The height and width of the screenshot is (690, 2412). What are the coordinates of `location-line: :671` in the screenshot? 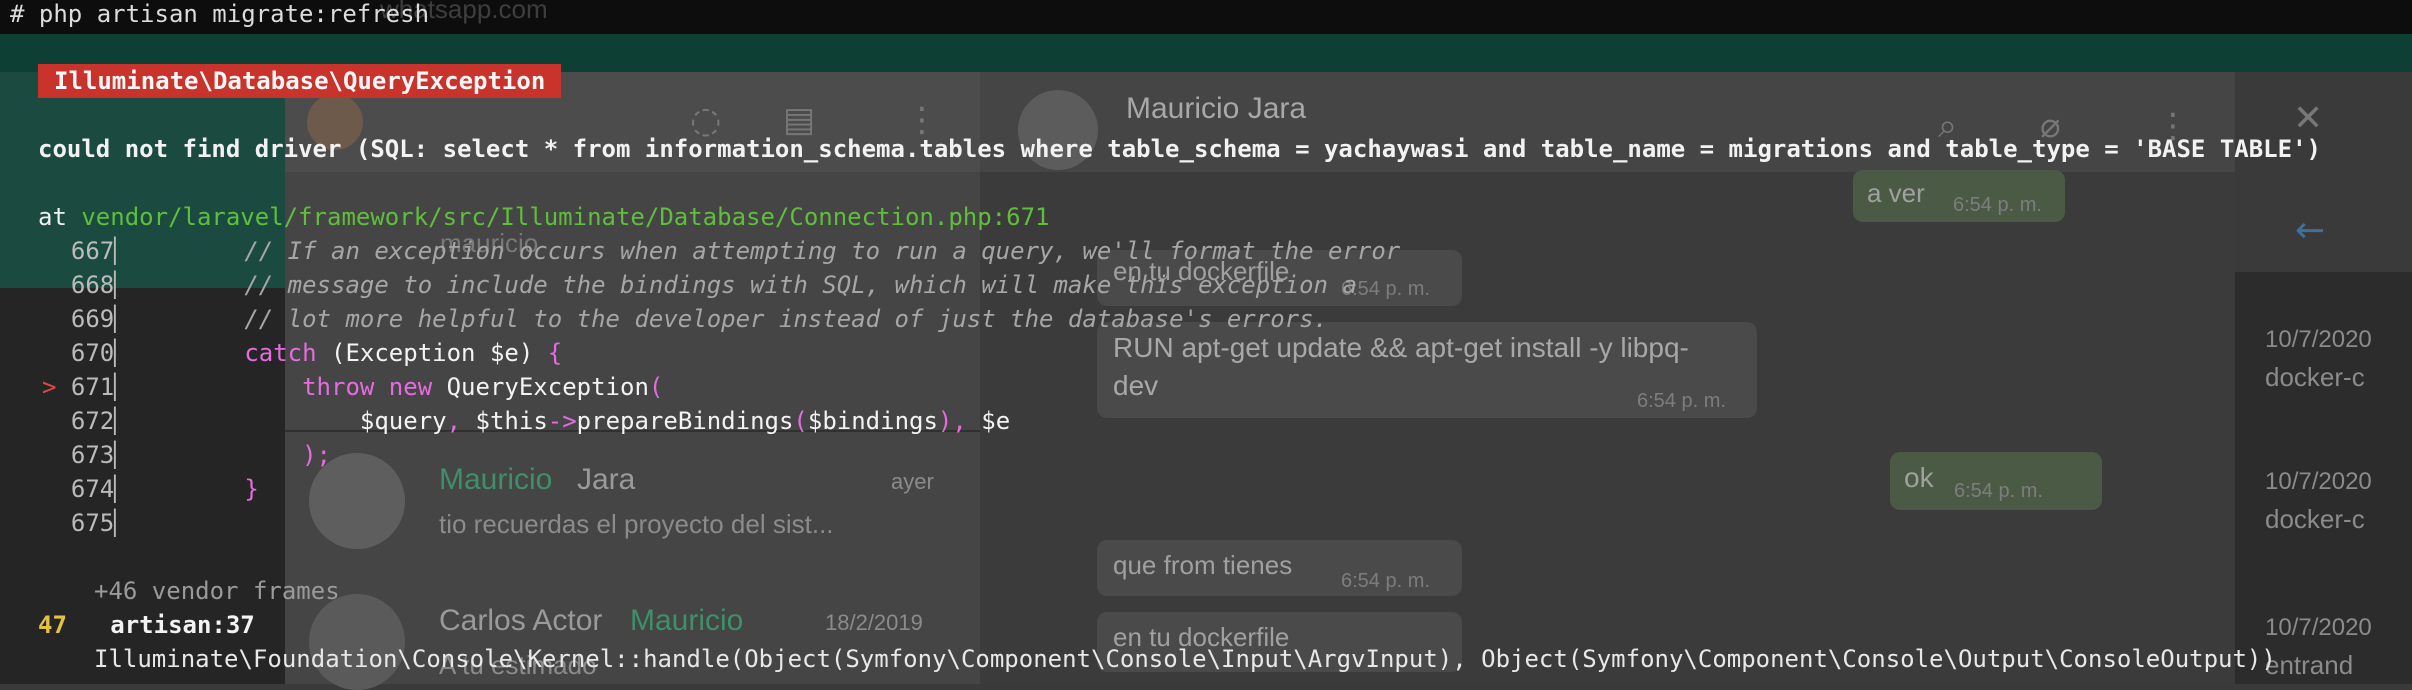 It's located at (1020, 217).